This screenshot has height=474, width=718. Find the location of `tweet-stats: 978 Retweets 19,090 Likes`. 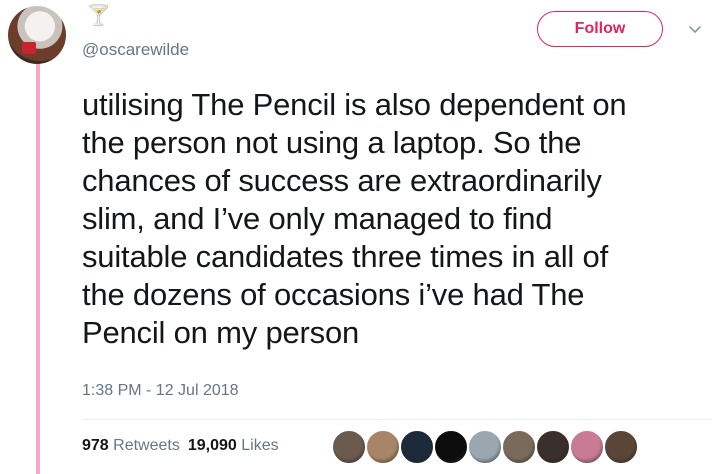

tweet-stats: 978 Retweets 19,090 Likes is located at coordinates (180, 446).